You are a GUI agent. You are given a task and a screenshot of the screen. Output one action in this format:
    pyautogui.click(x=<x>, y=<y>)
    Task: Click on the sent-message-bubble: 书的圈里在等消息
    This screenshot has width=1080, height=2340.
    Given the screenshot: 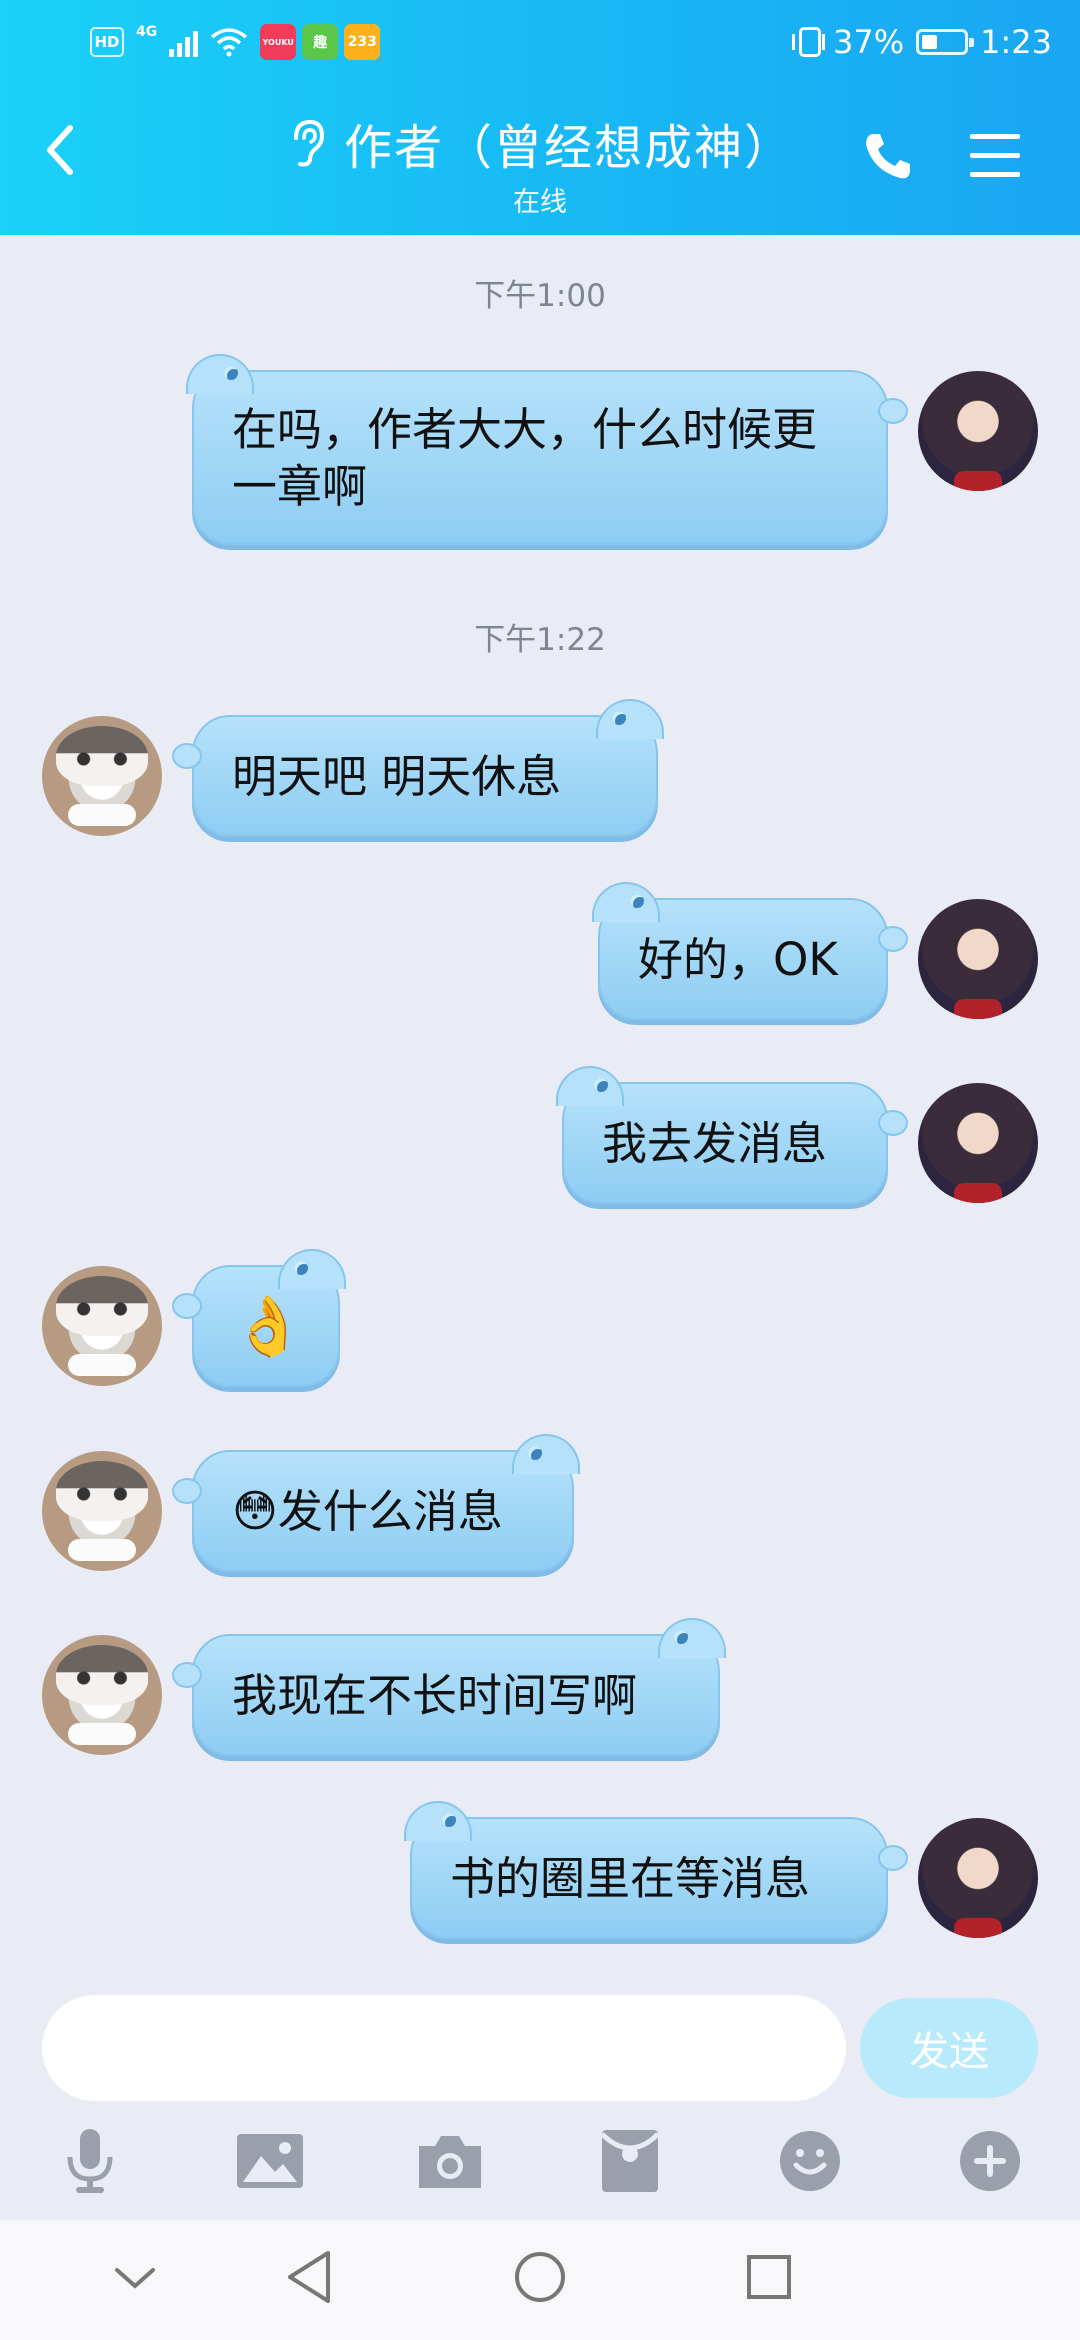 What is the action you would take?
    pyautogui.click(x=656, y=1870)
    